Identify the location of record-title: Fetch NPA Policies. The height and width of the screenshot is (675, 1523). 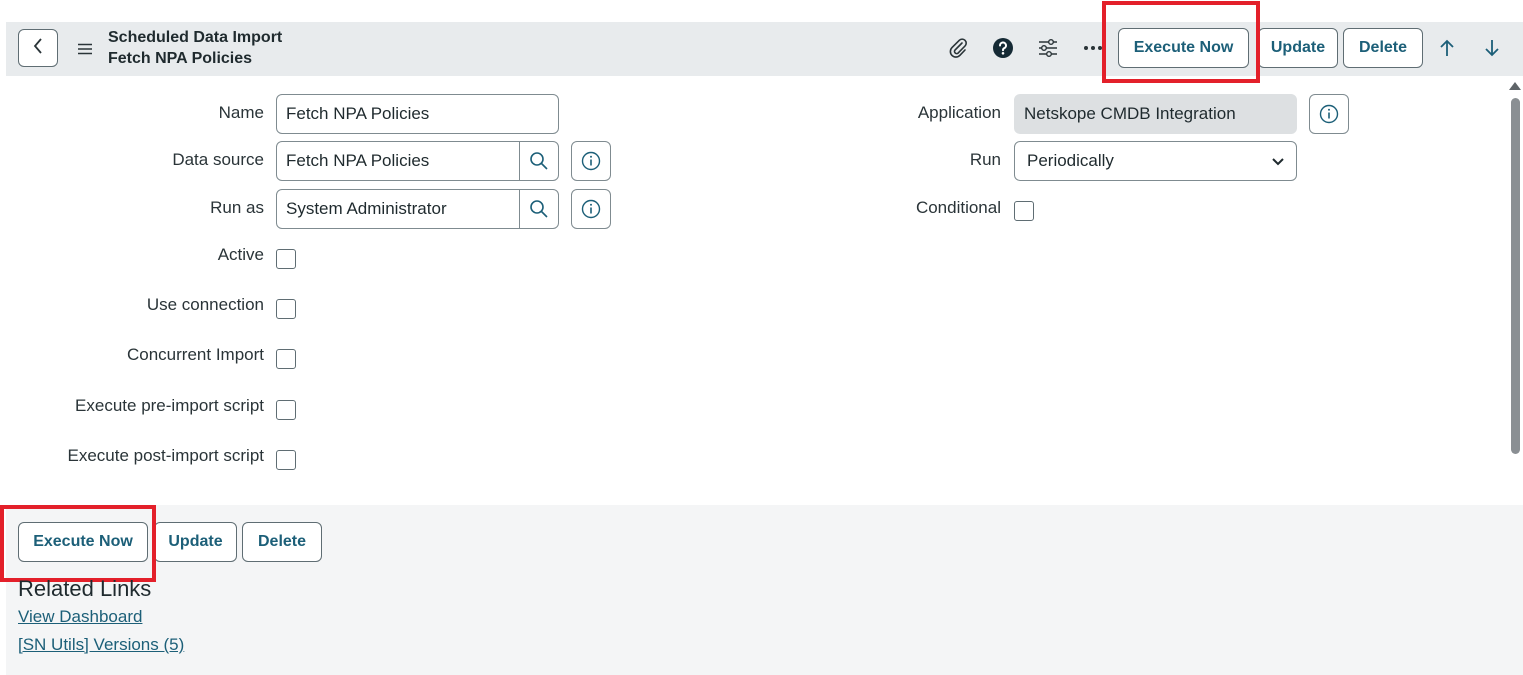
(180, 58).